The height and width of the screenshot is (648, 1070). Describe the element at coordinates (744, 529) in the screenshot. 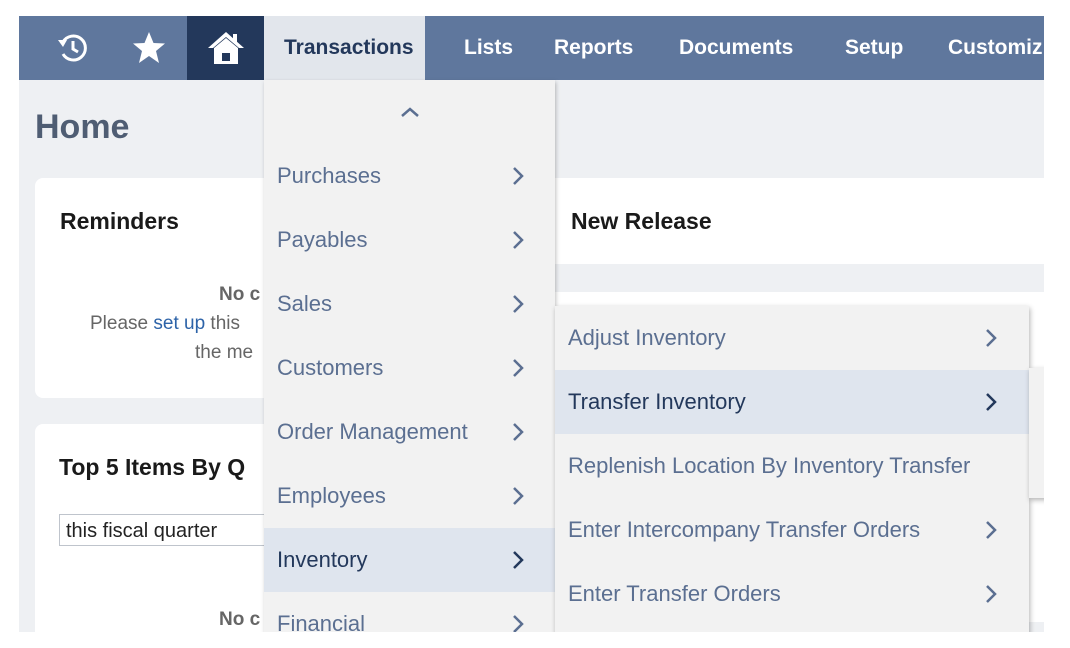

I see `menu-item-label: Enter Intercompany Transfer Orders` at that location.